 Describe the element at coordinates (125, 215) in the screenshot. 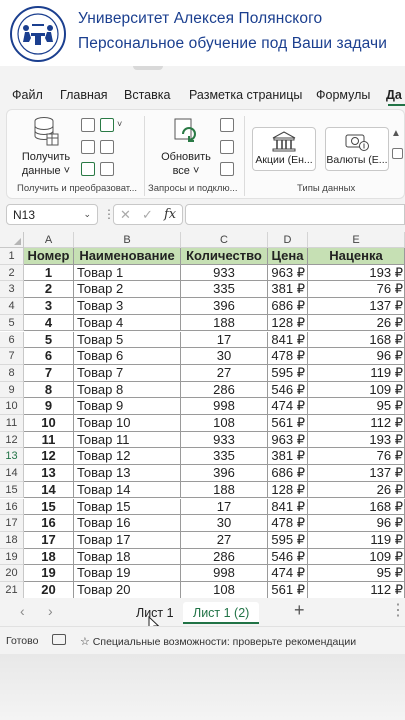

I see `cancel-icon: ✕` at that location.